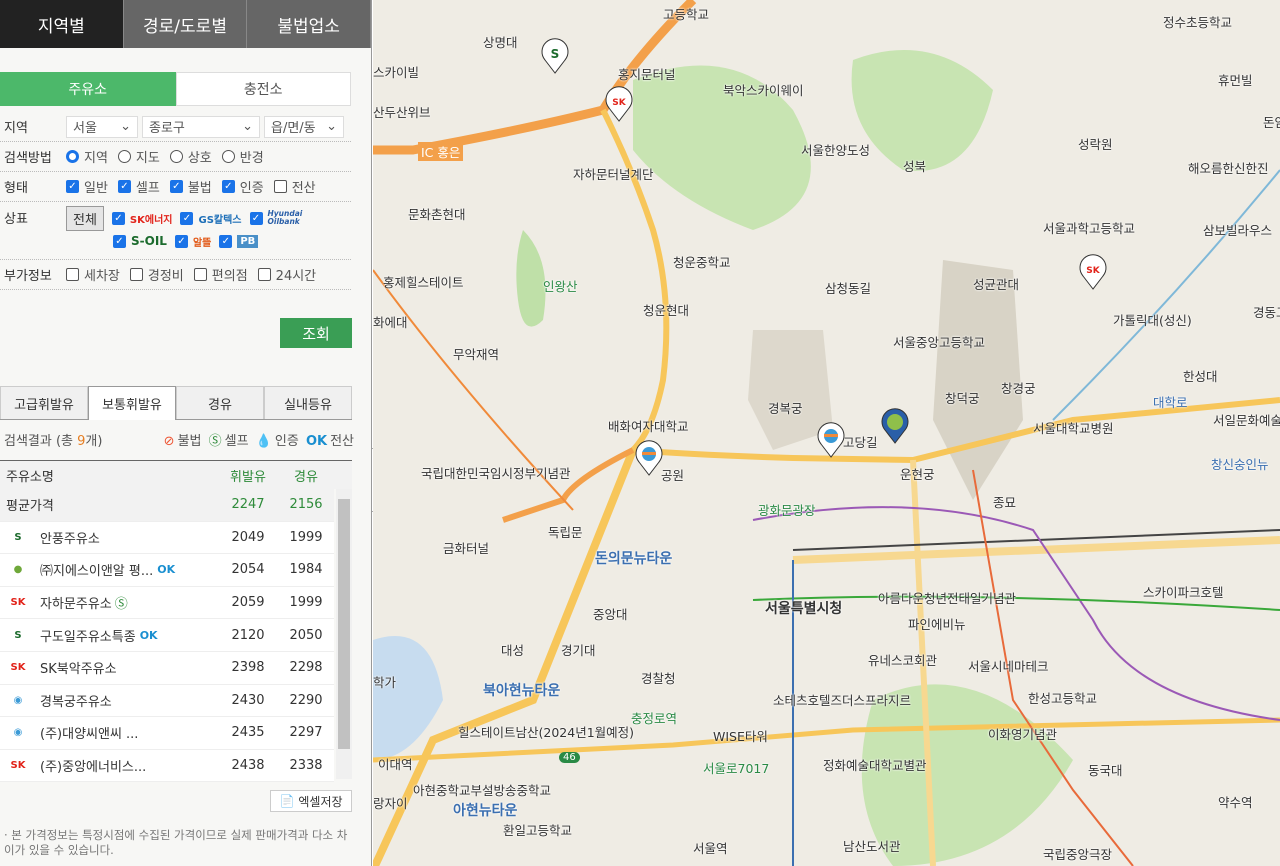 The width and height of the screenshot is (1280, 866). I want to click on station-name: 안풍주유소, so click(70, 537).